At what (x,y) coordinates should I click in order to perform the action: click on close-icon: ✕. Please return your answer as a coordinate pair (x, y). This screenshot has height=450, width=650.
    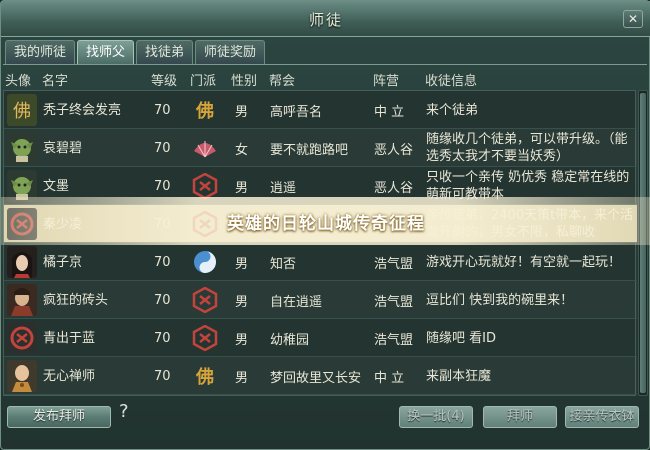
    Looking at the image, I should click on (633, 19).